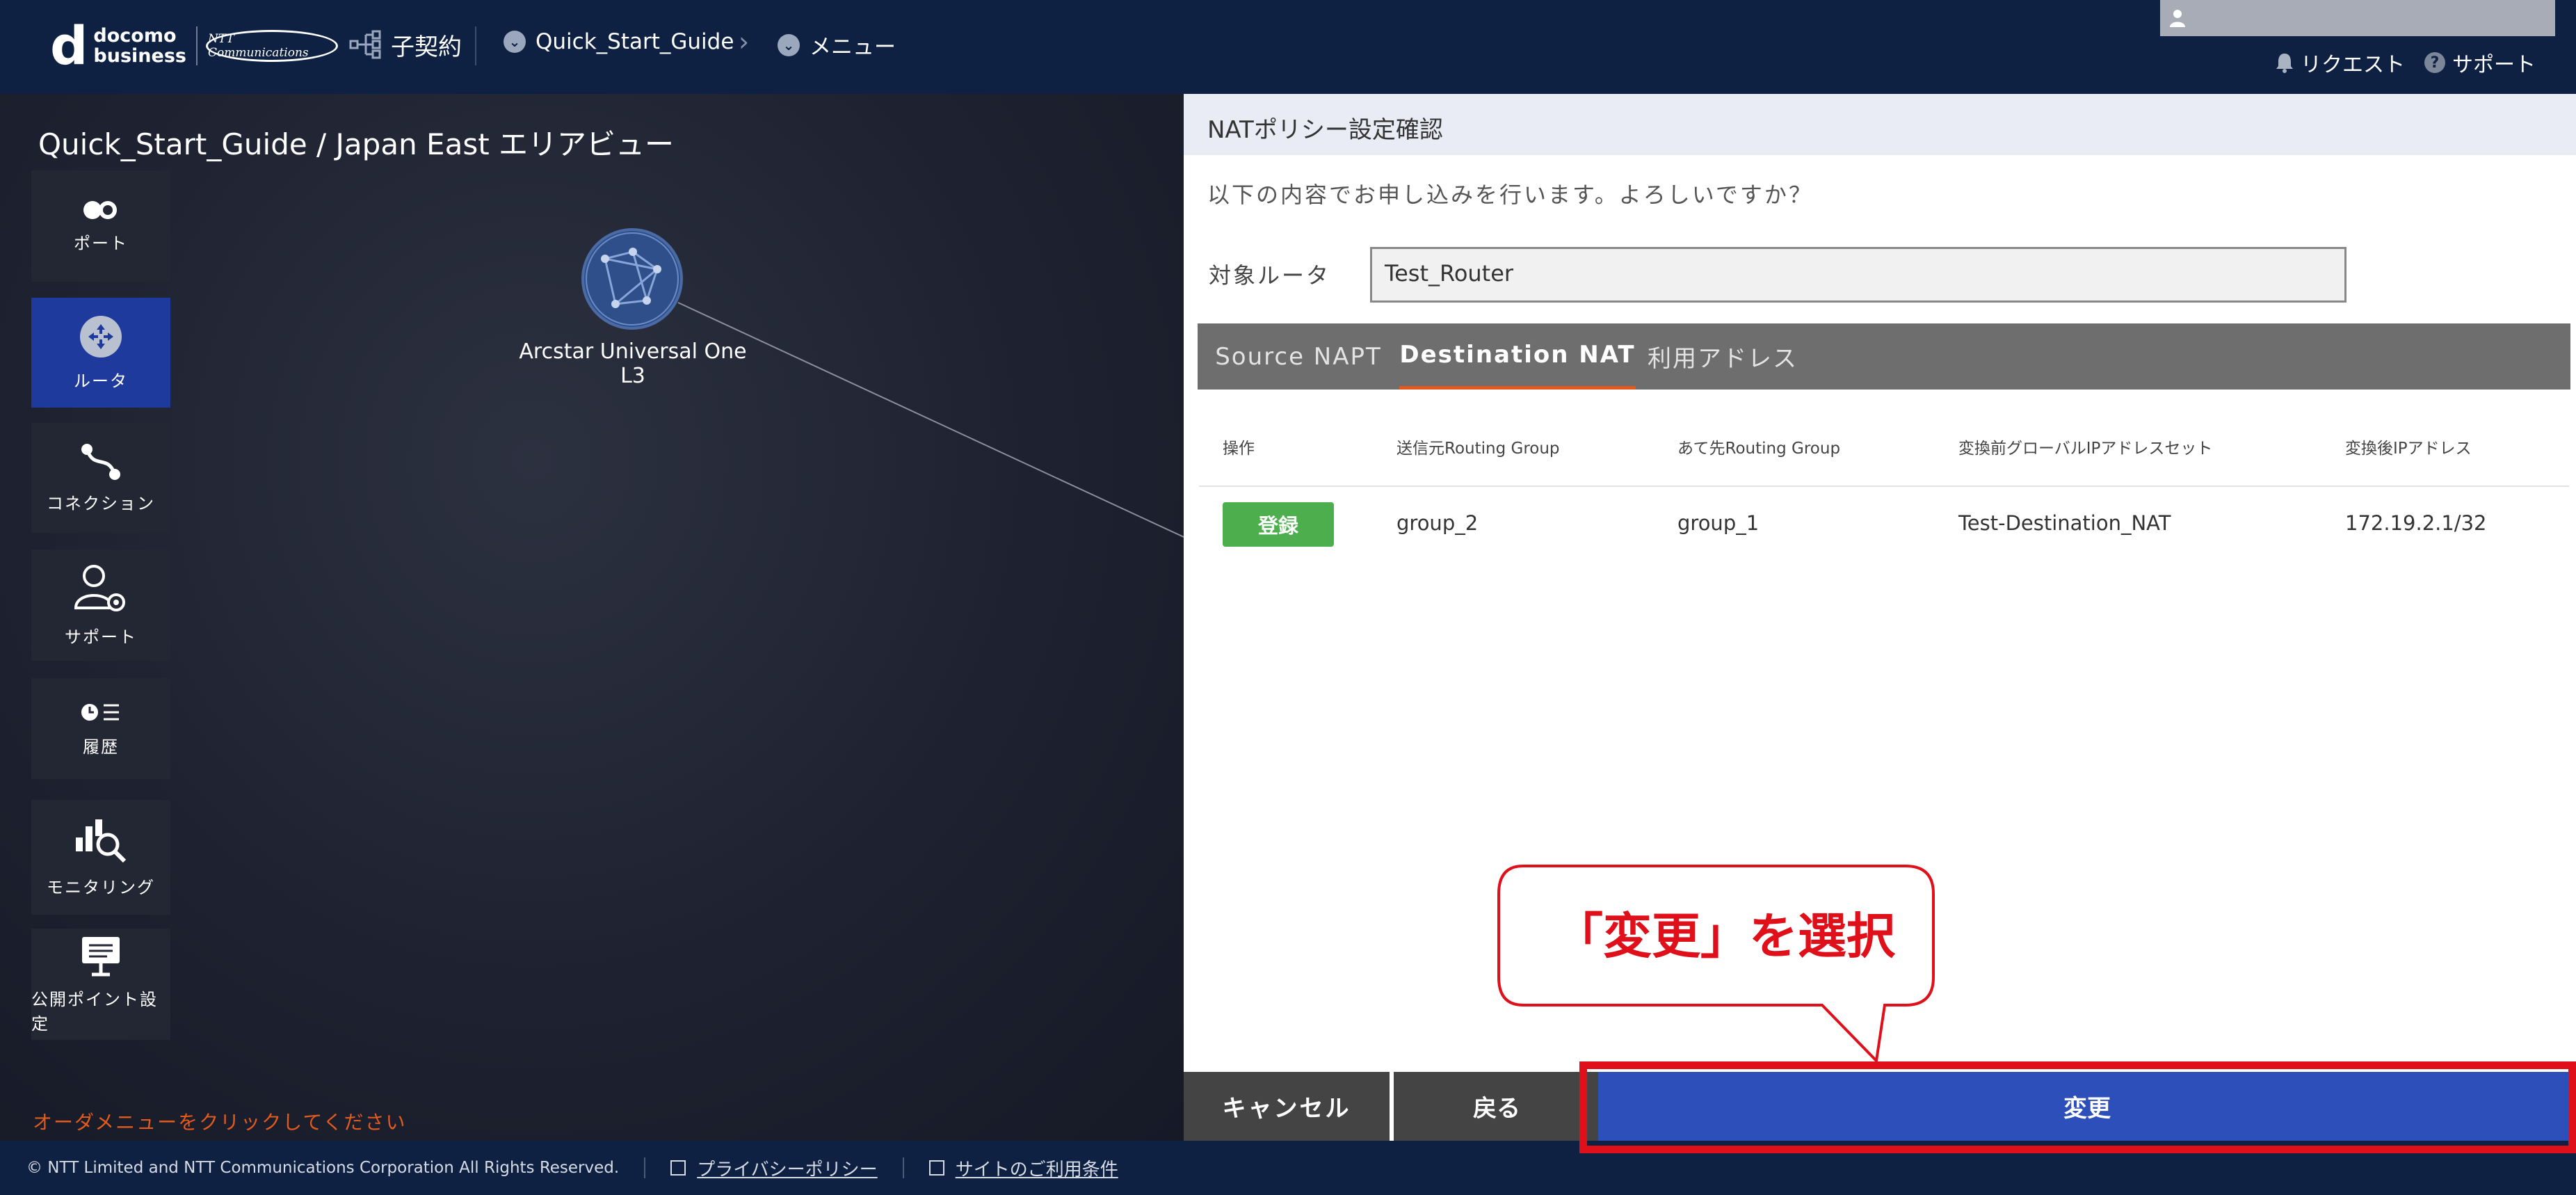 The width and height of the screenshot is (2576, 1195). I want to click on sidebar-item-label: モニタリング, so click(101, 887).